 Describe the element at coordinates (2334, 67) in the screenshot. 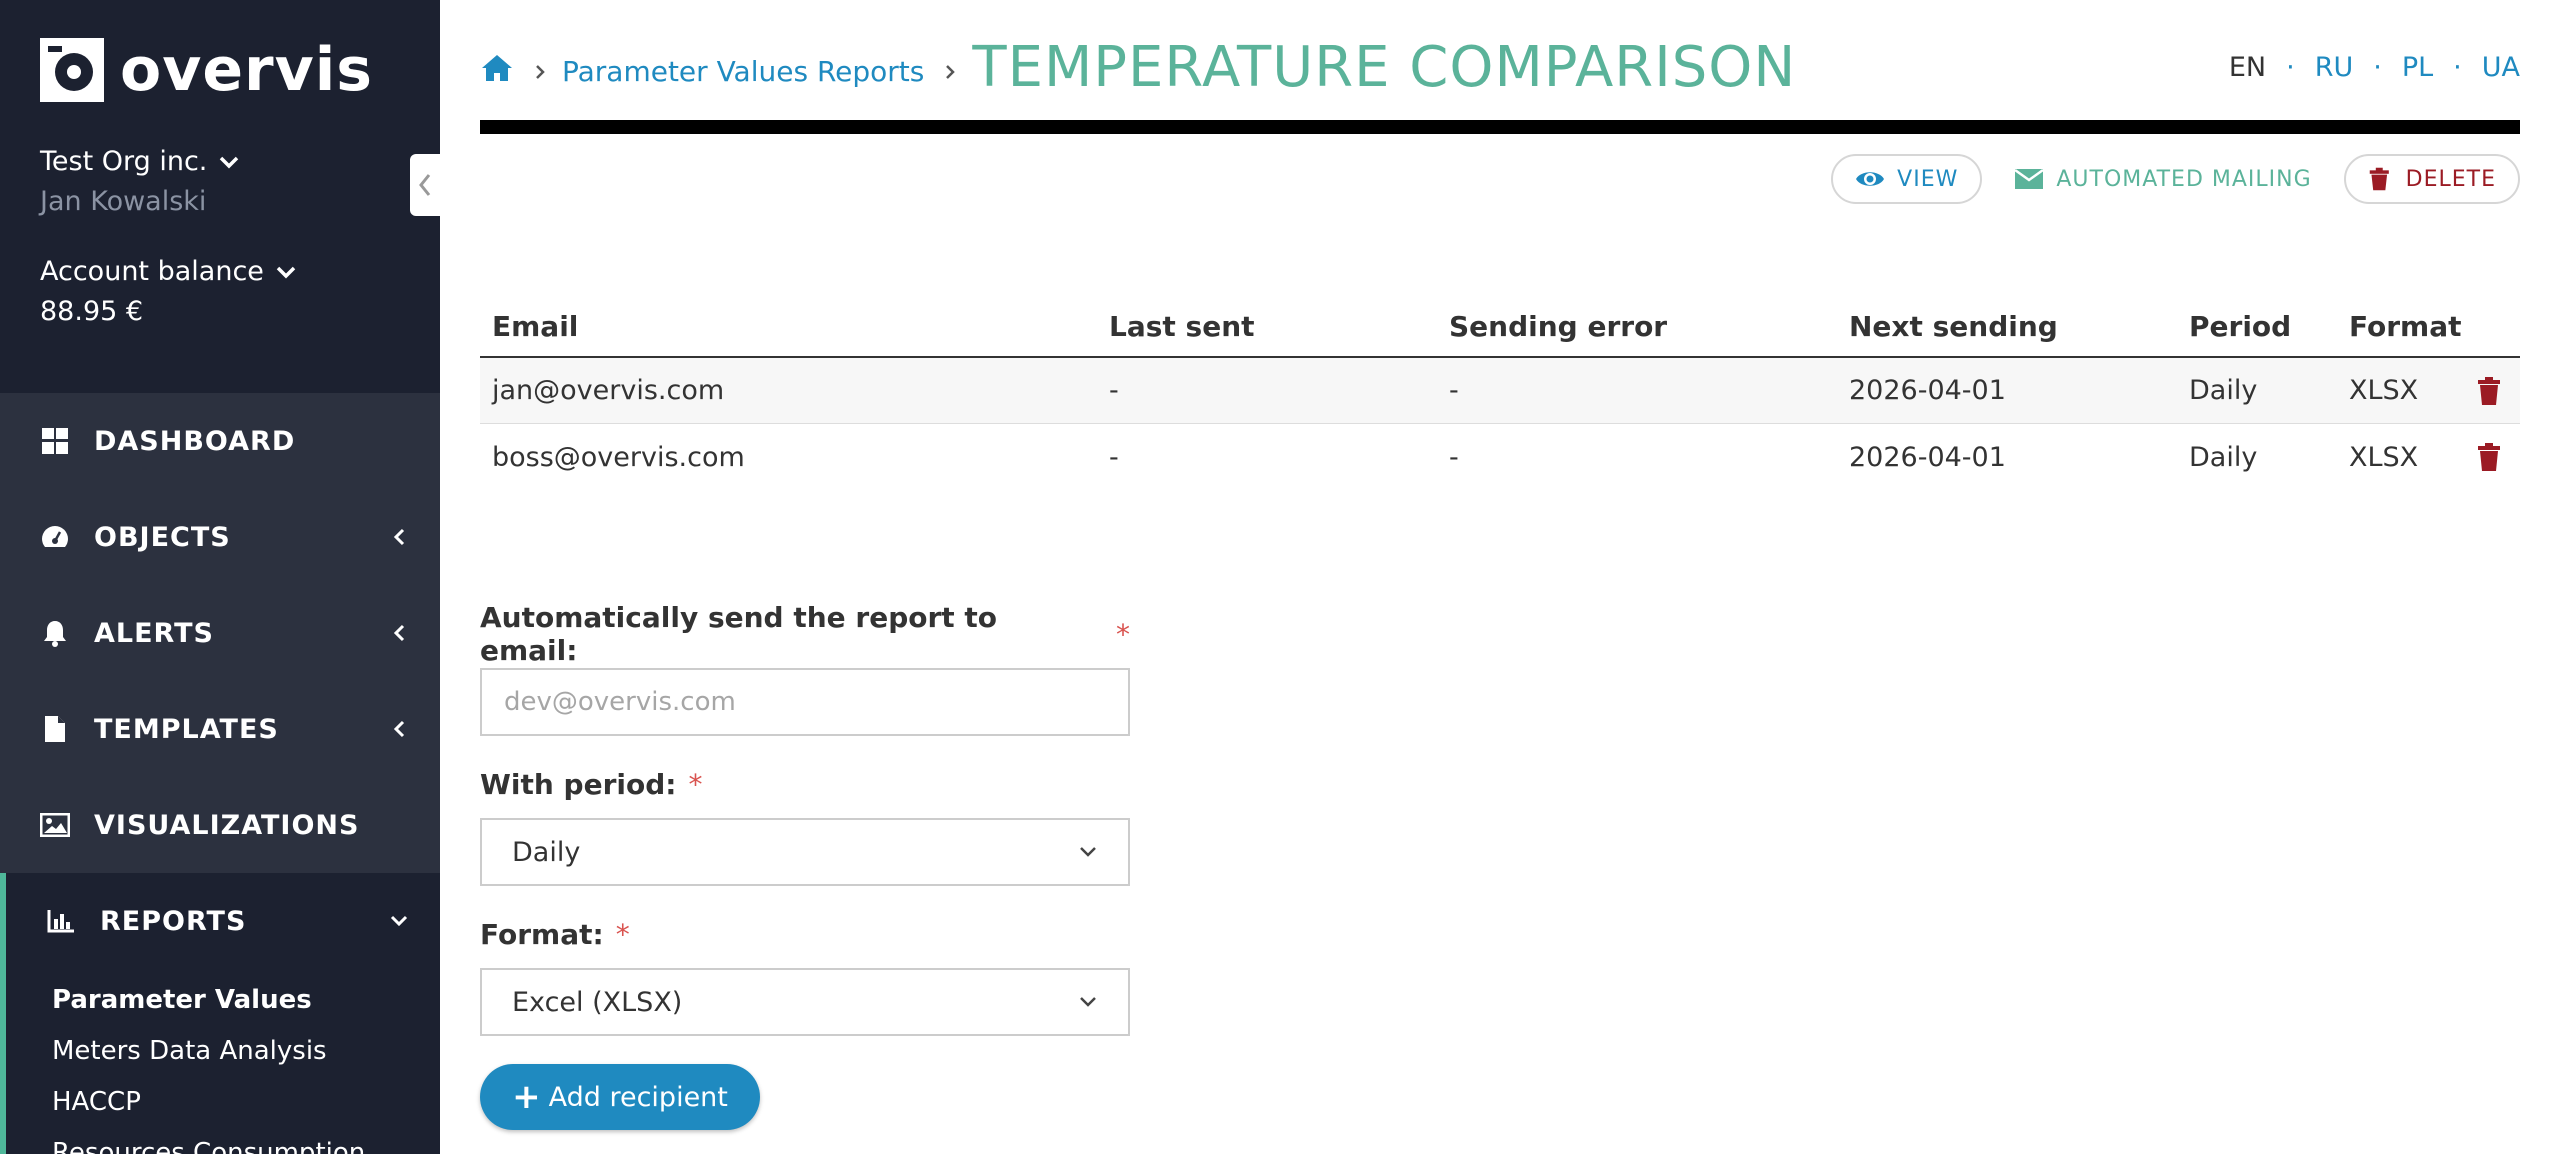

I see `lang-ru: RU` at that location.